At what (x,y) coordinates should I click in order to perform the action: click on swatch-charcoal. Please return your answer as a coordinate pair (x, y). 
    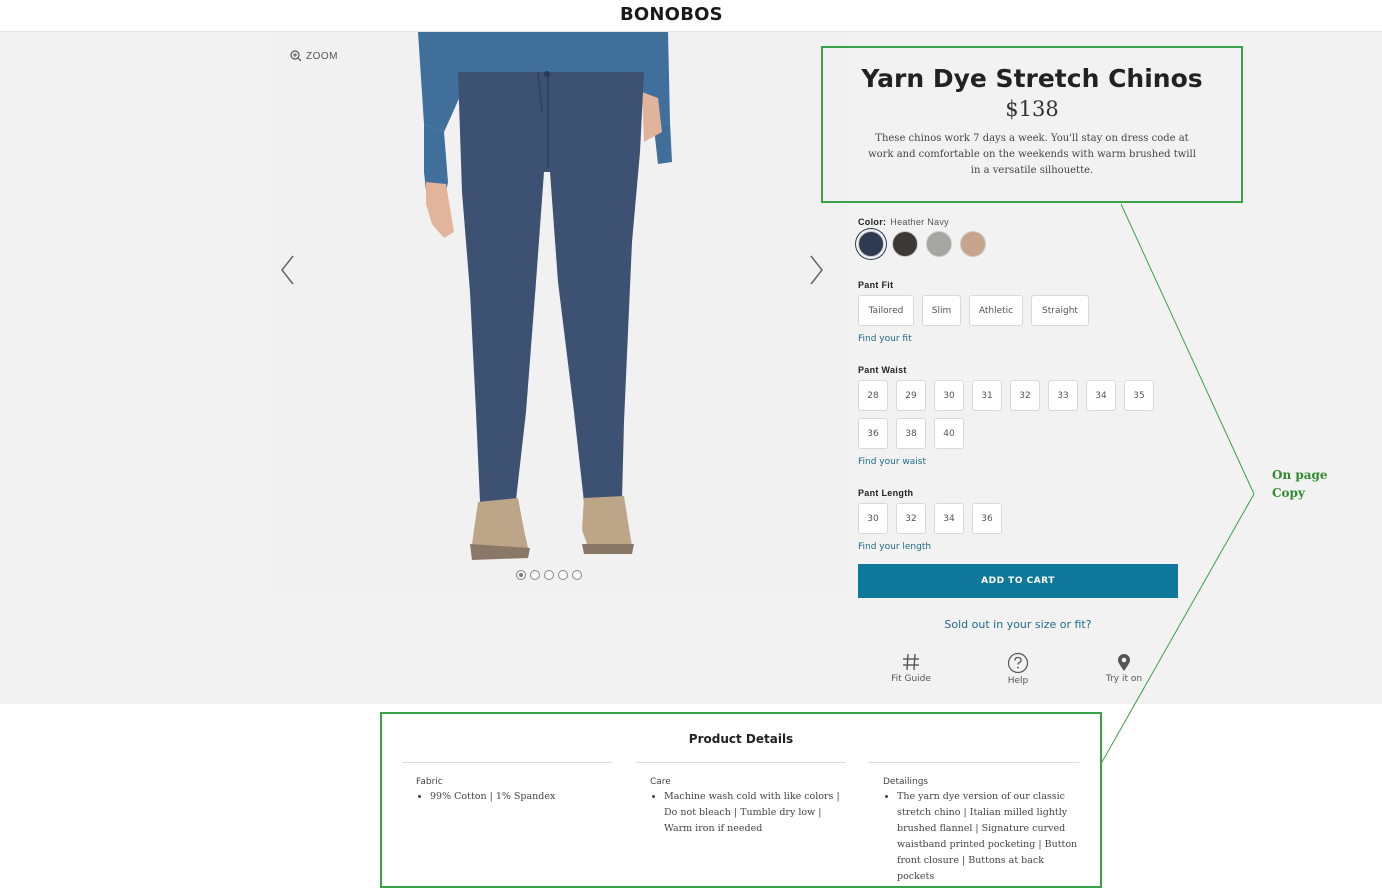
    Looking at the image, I should click on (905, 244).